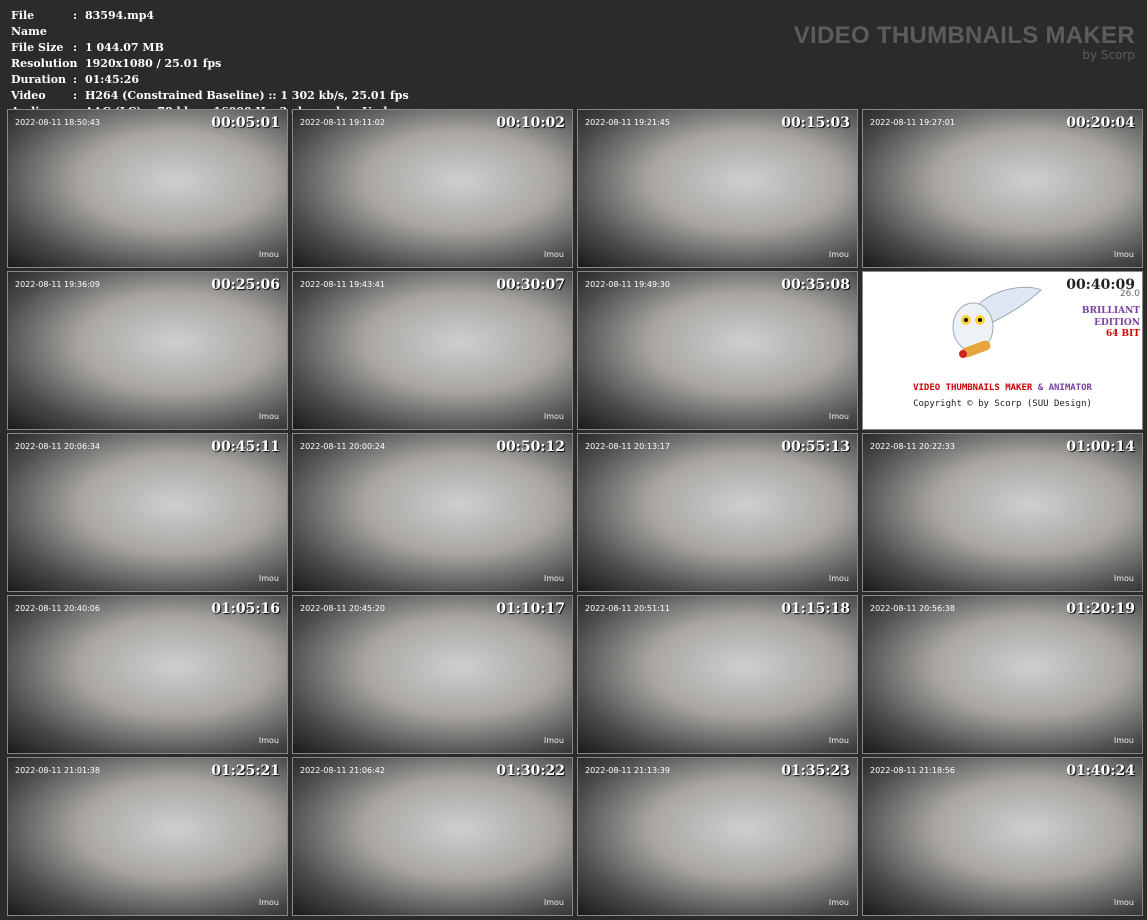 The height and width of the screenshot is (920, 1147). I want to click on camera-timestamp: 2022-08-11 19:36:09, so click(57, 284).